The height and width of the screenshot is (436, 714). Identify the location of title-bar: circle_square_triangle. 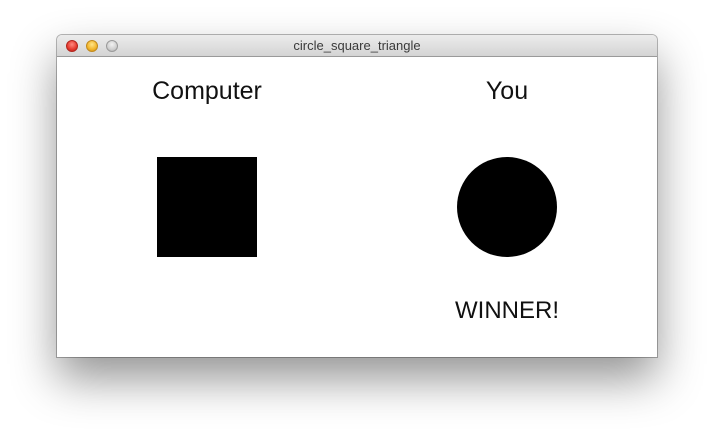
(357, 46).